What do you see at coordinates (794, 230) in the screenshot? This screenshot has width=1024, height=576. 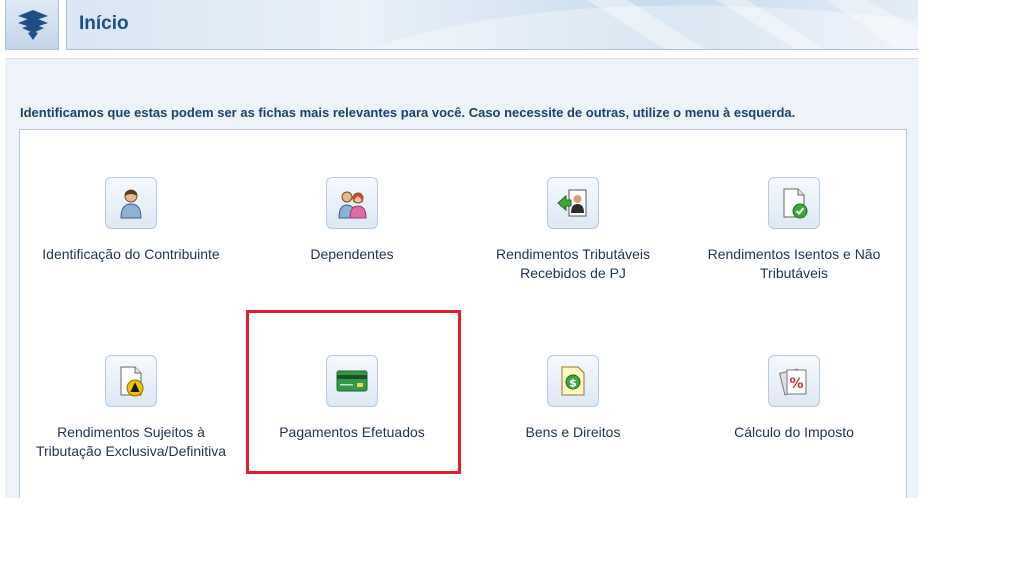 I see `card-rendimentos-isentos: Rendimentos Isentos e Não Tributáveis` at bounding box center [794, 230].